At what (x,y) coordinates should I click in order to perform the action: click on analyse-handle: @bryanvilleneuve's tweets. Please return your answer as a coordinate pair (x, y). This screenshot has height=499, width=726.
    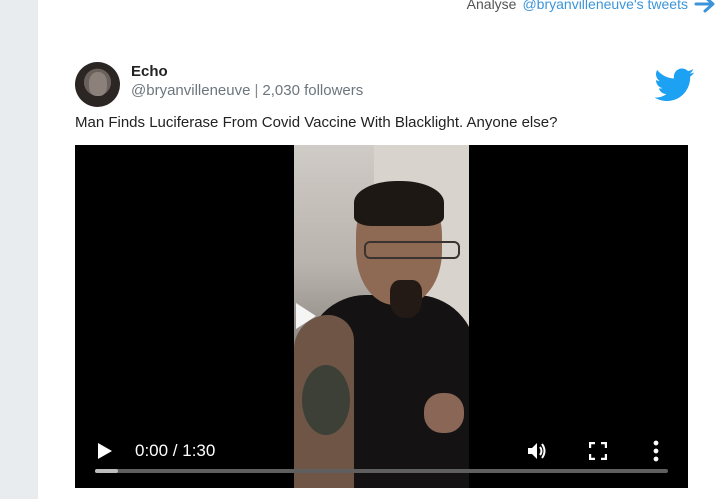
    Looking at the image, I should click on (605, 6).